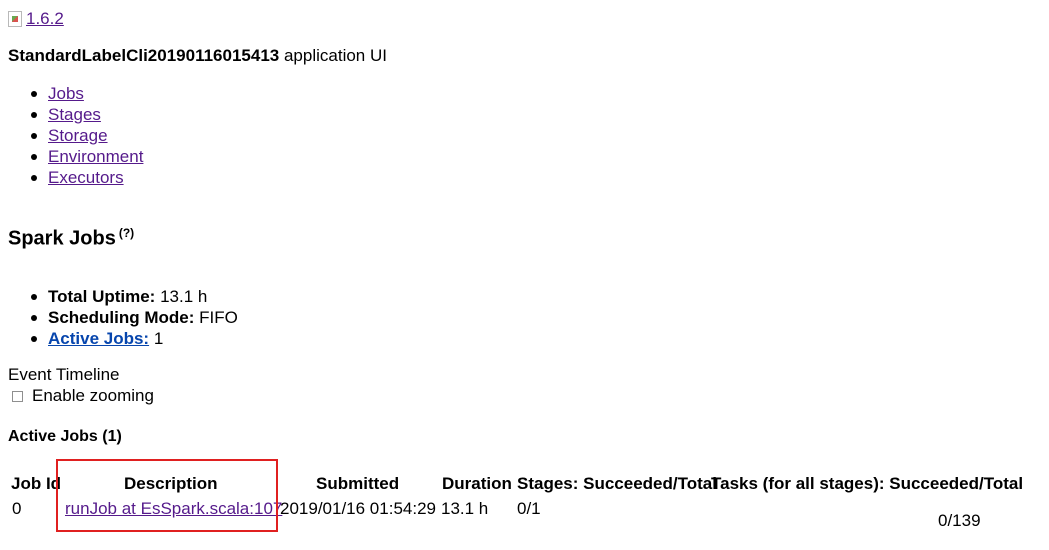  I want to click on nav-link-executors: Executors, so click(86, 177).